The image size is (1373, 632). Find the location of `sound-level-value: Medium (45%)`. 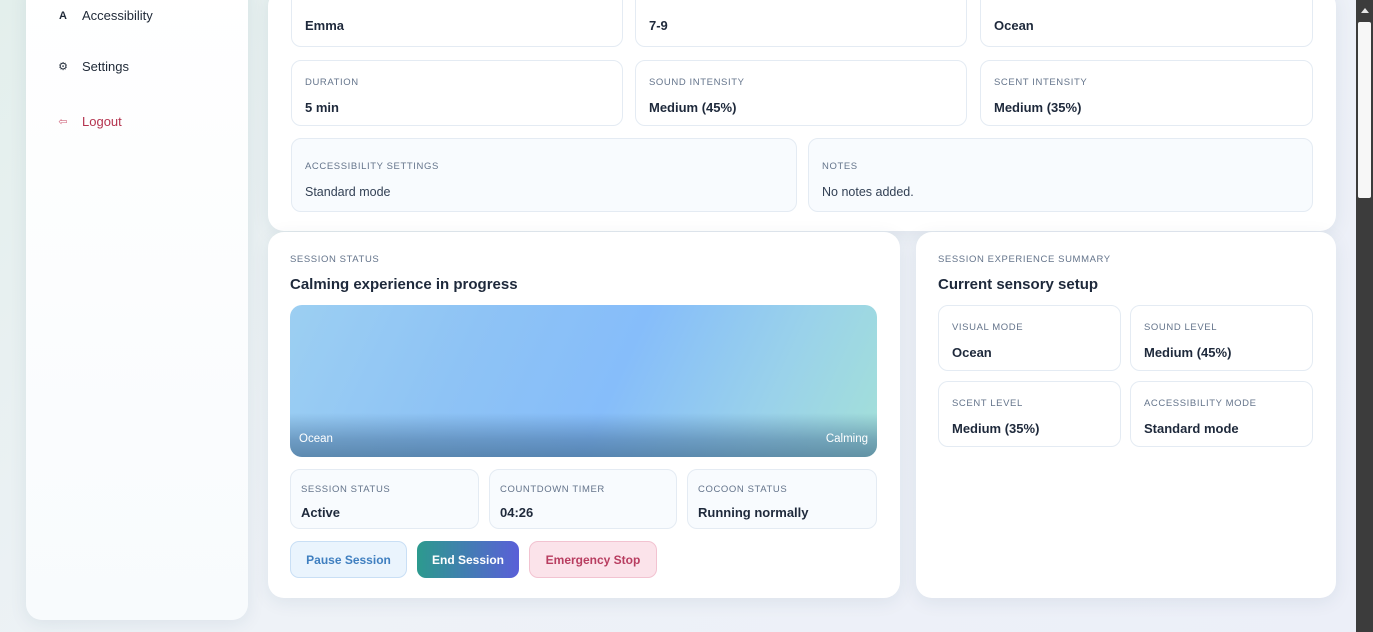

sound-level-value: Medium (45%) is located at coordinates (1188, 352).